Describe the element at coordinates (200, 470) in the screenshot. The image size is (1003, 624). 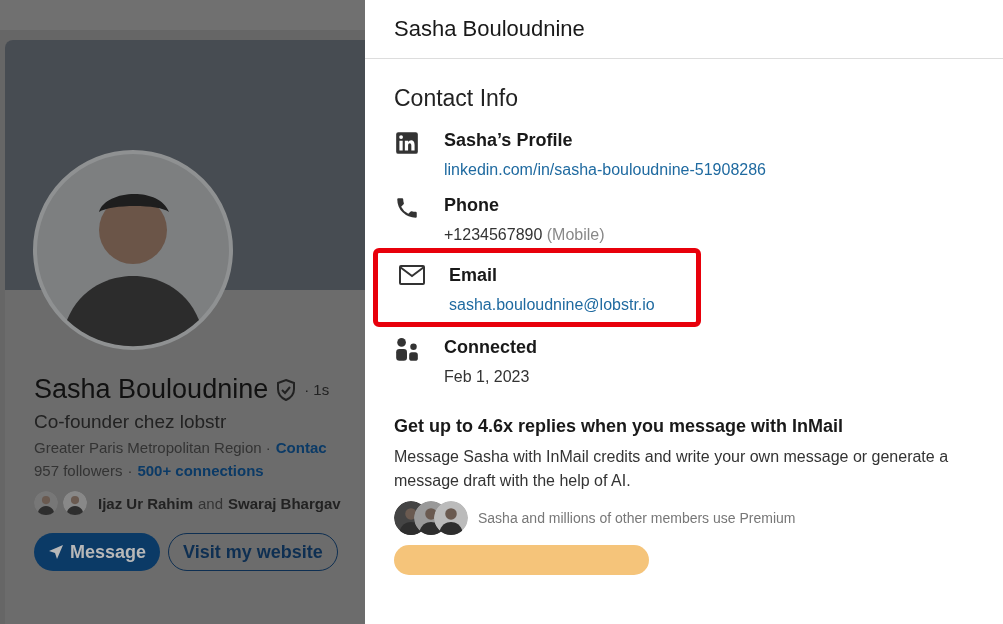
I see `connections-link: 500+ connections` at that location.